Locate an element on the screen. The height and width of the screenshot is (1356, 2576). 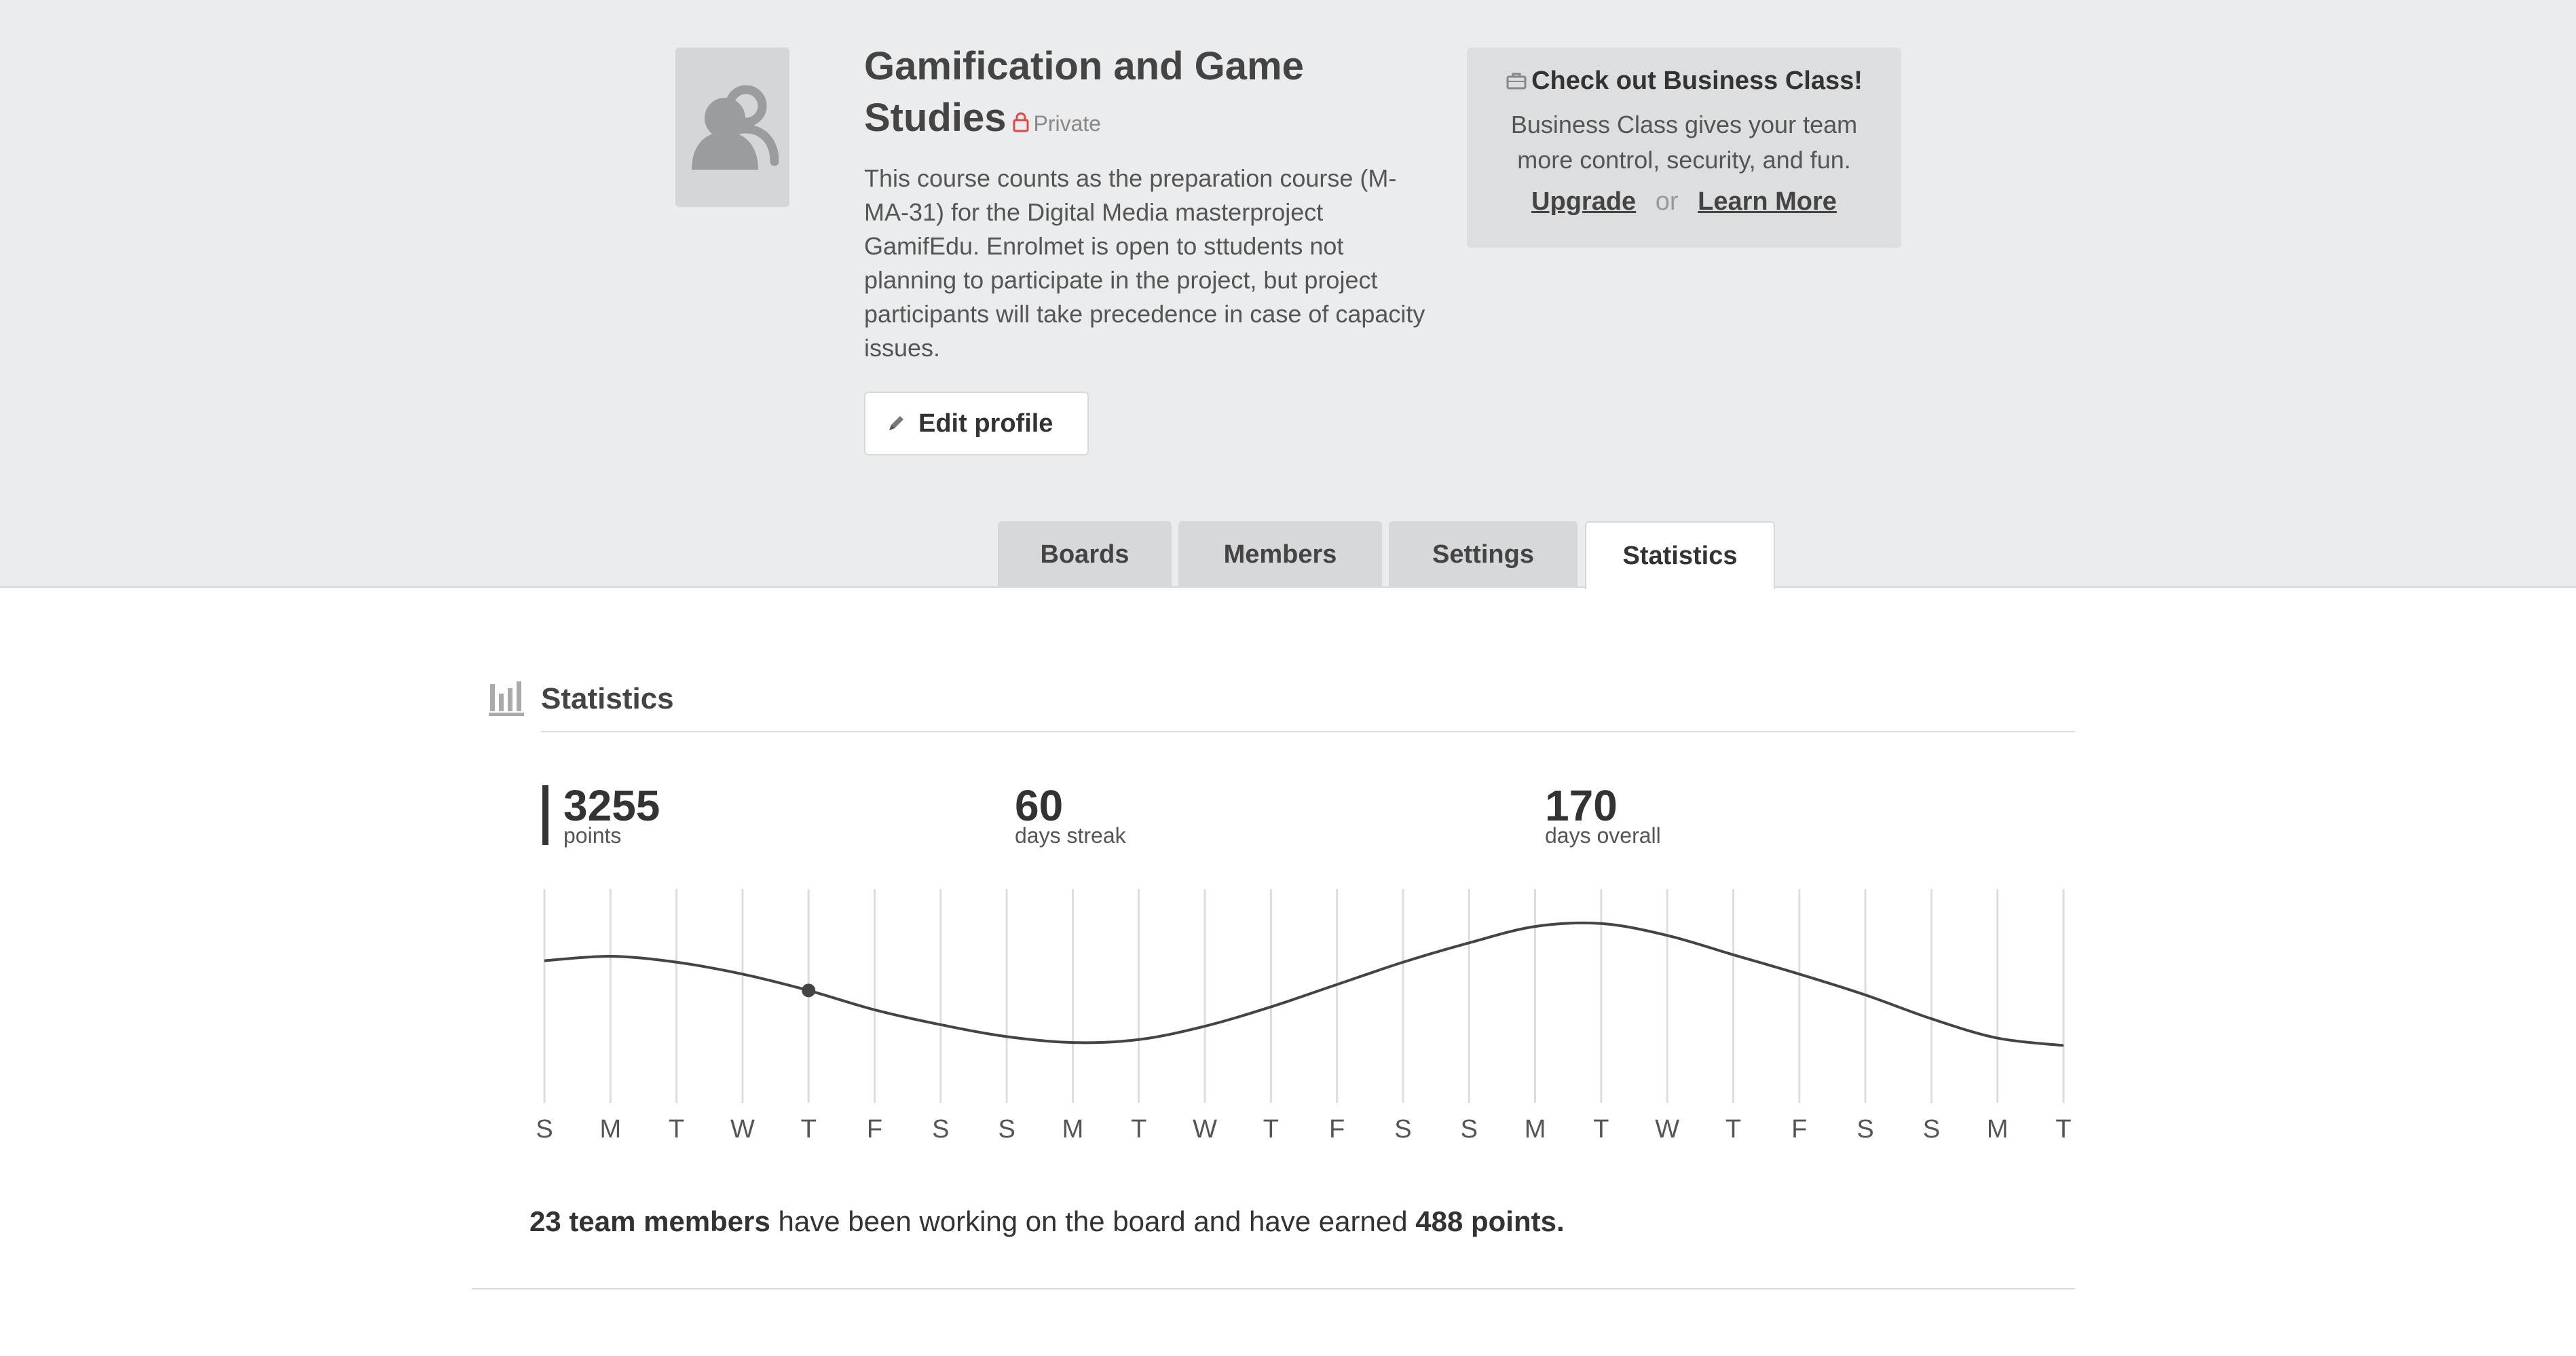
divider is located at coordinates (1273, 1288).